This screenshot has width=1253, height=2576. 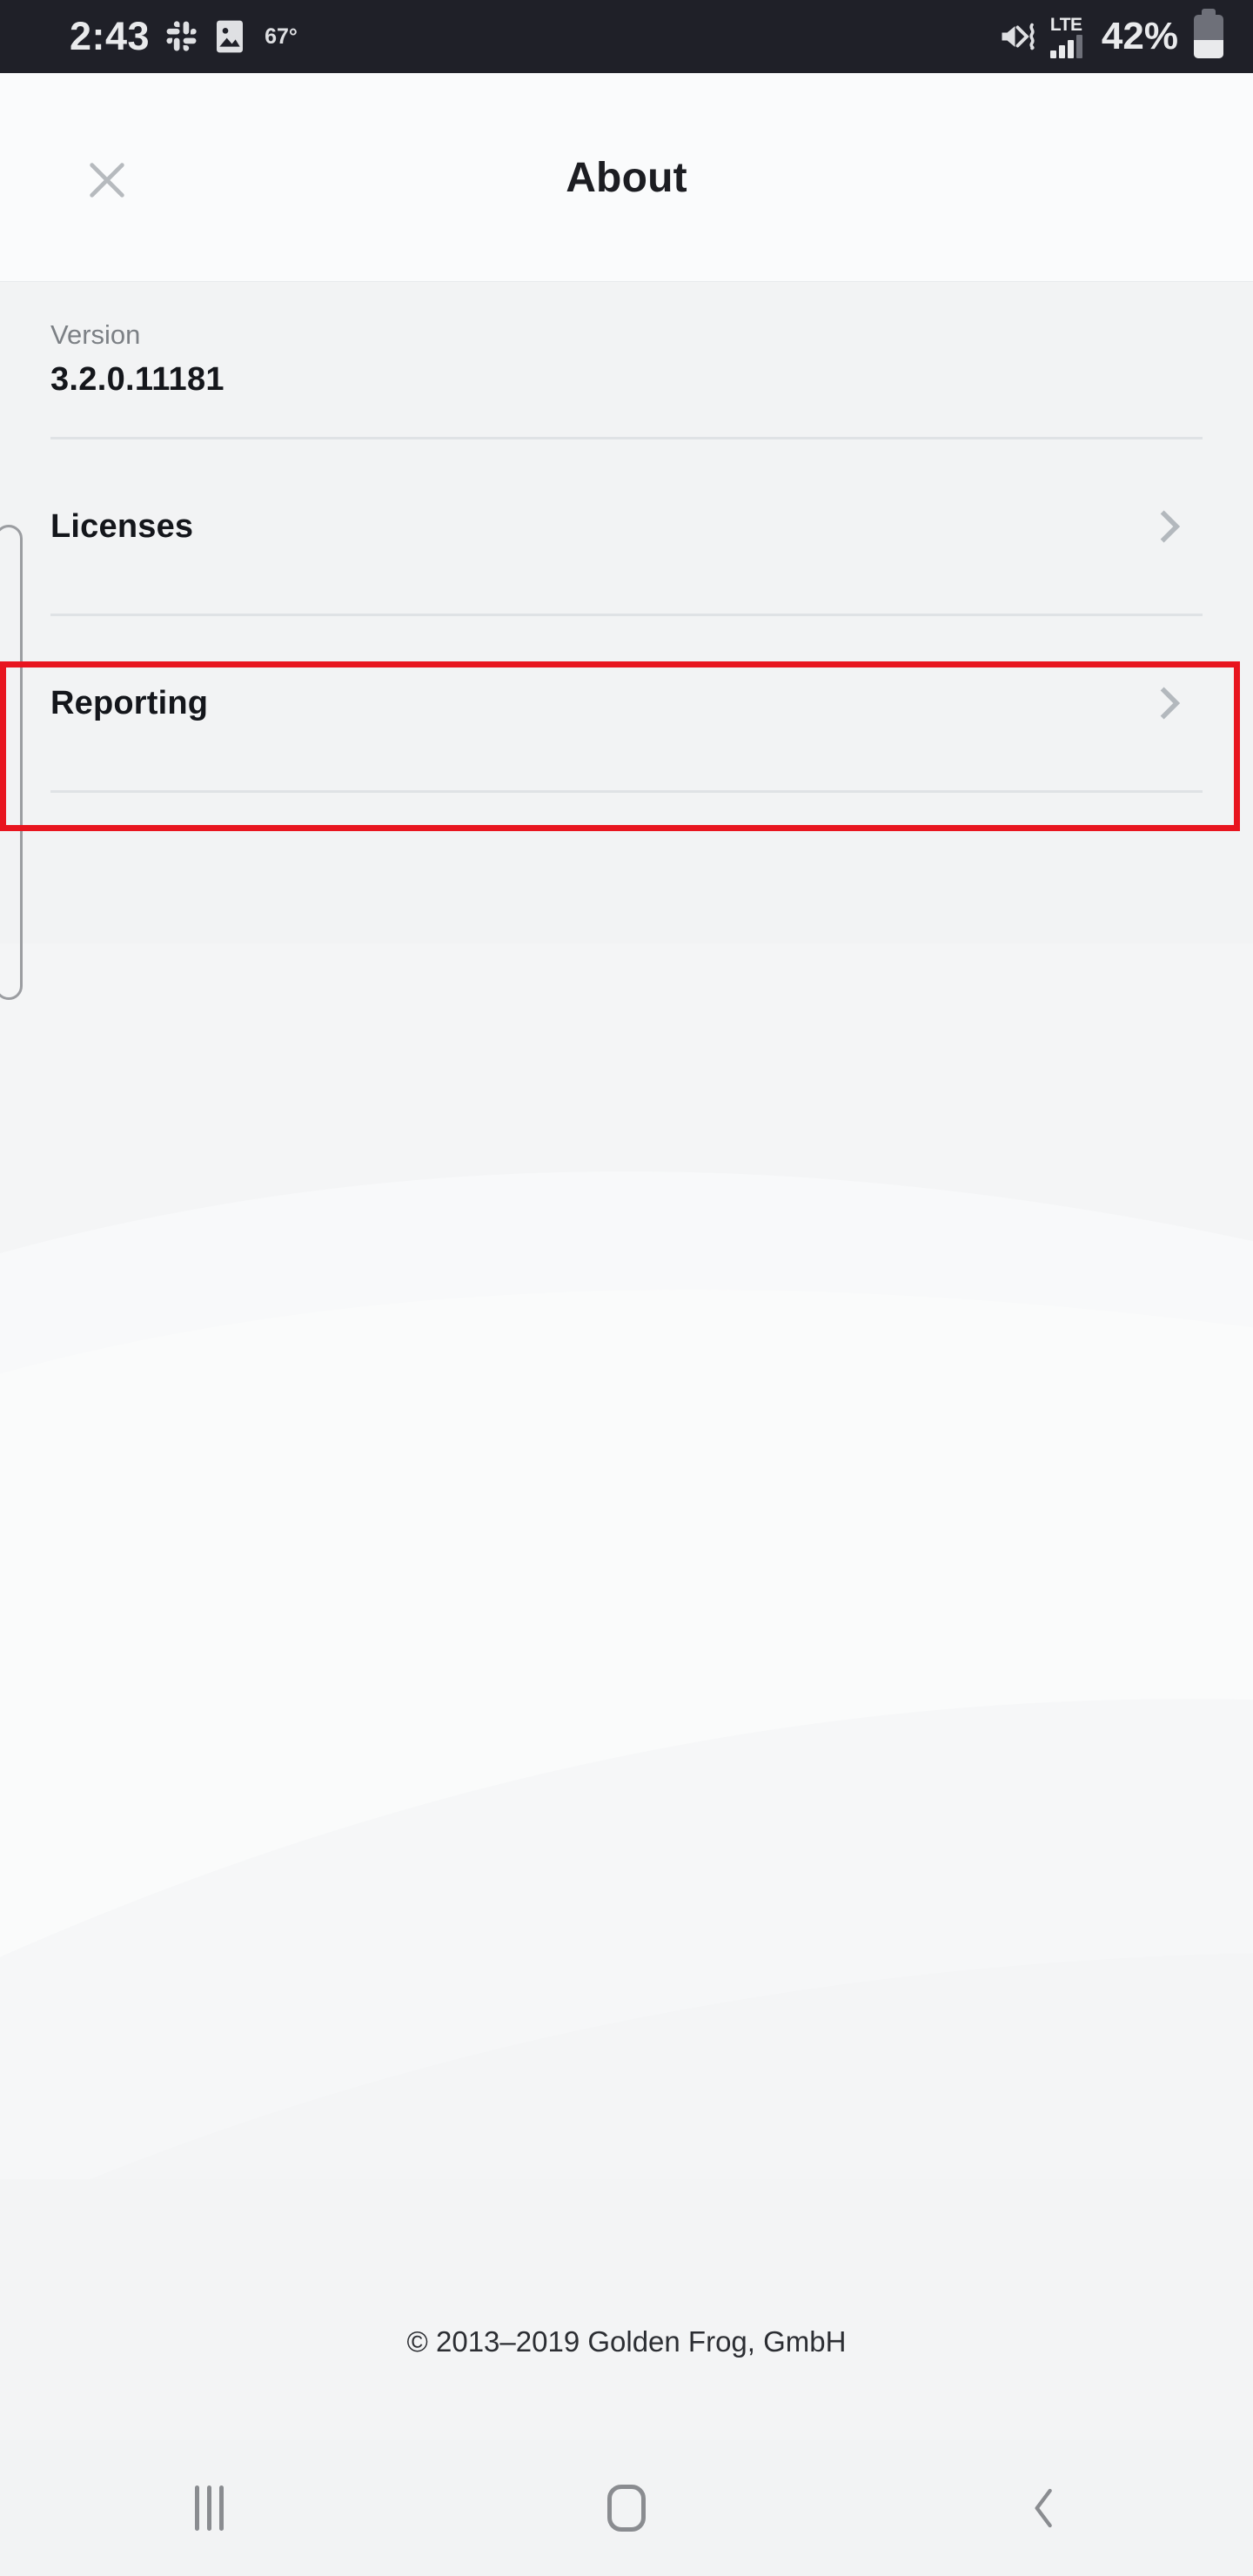 I want to click on back-chevron-icon, so click(x=1043, y=2508).